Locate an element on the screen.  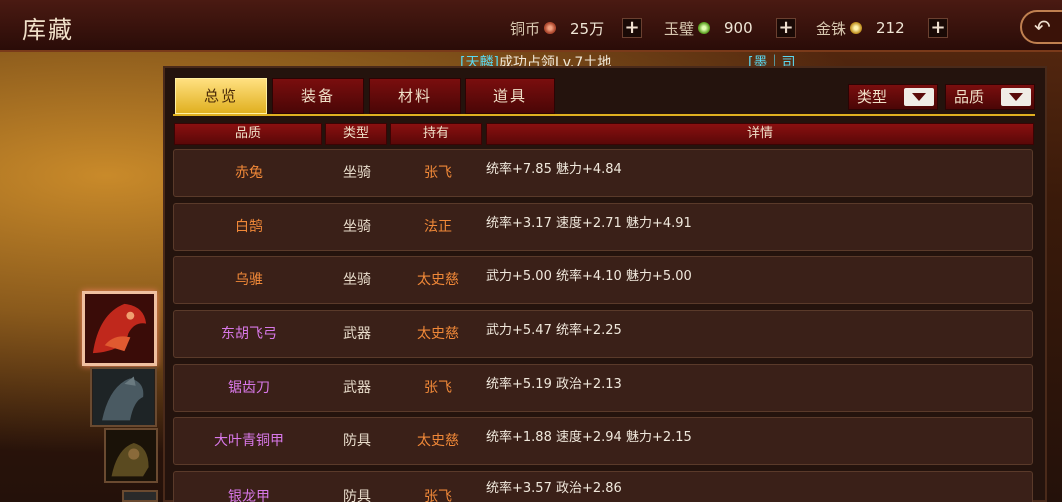
item-details: 统率+1.88 速度+2.94 魅力+2.15 is located at coordinates (589, 437).